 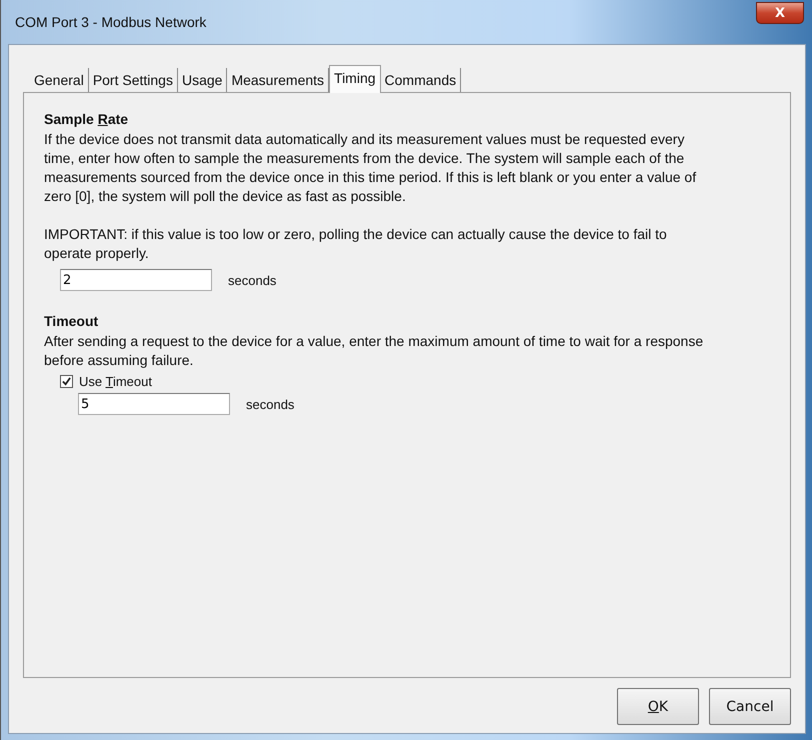 I want to click on description-text: If the device does not transmit data automatically and its measurement values must be requested every time, enter how often to sample the measurements from the device. The system will sample each of the measurements sourced from the device once in this time period. If this is left blank or you enter a value of zero [0], the system will poll the device as fast as possible., so click(x=371, y=168).